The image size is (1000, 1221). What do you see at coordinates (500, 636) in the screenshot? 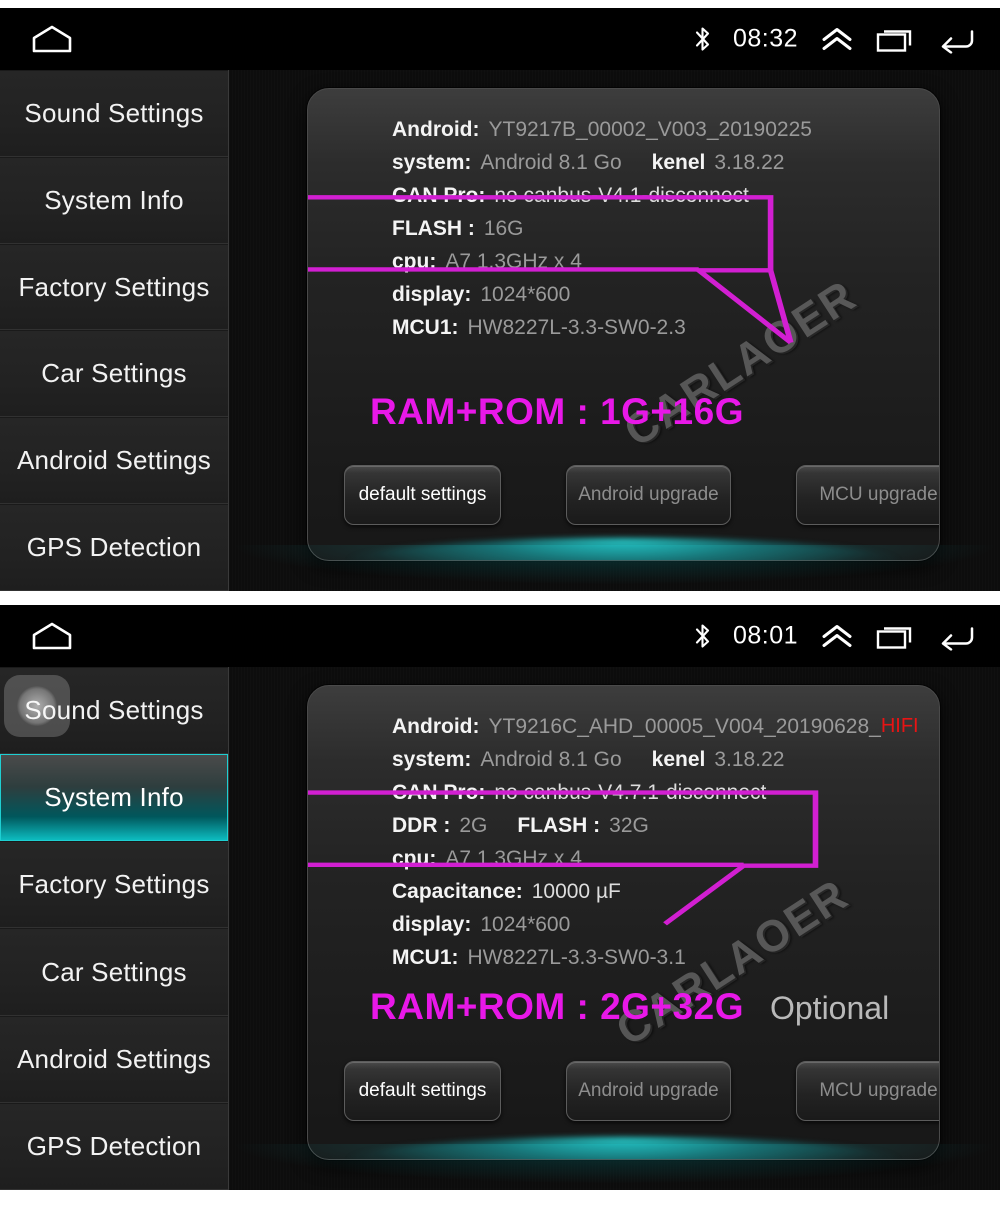
I see `status-bar: 08:01` at bounding box center [500, 636].